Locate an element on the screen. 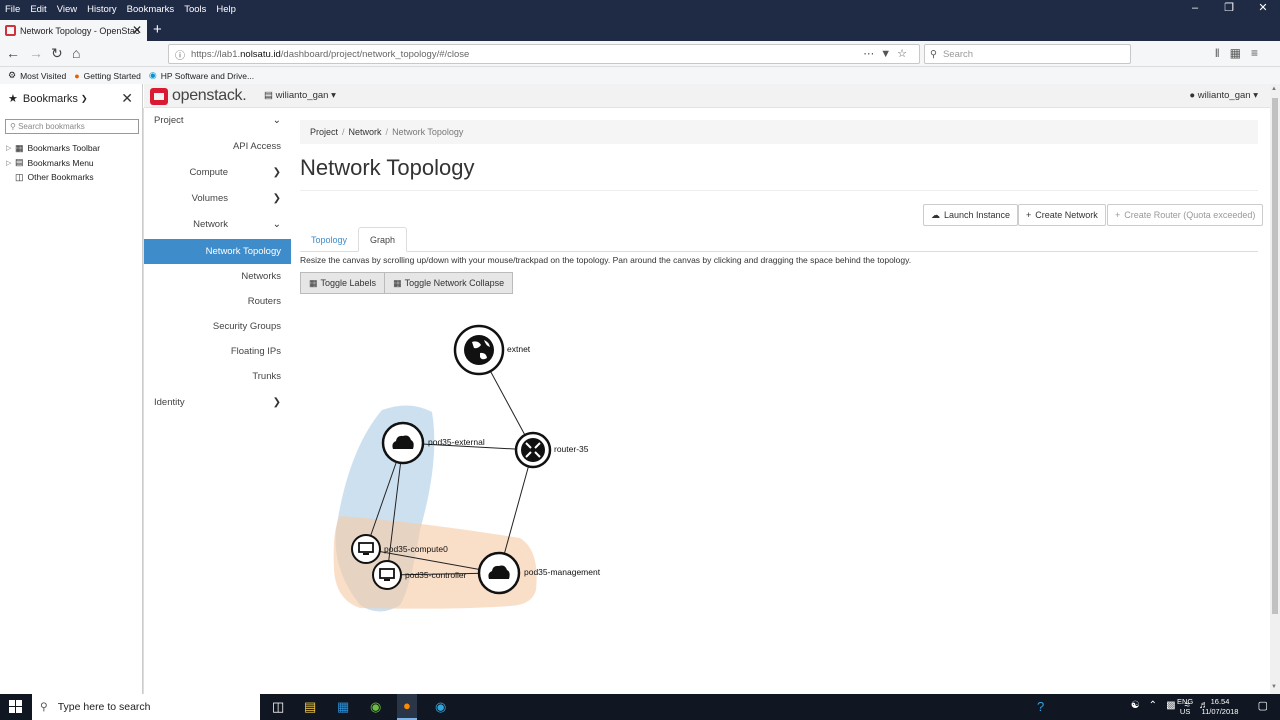  menu-view: View is located at coordinates (67, 9).